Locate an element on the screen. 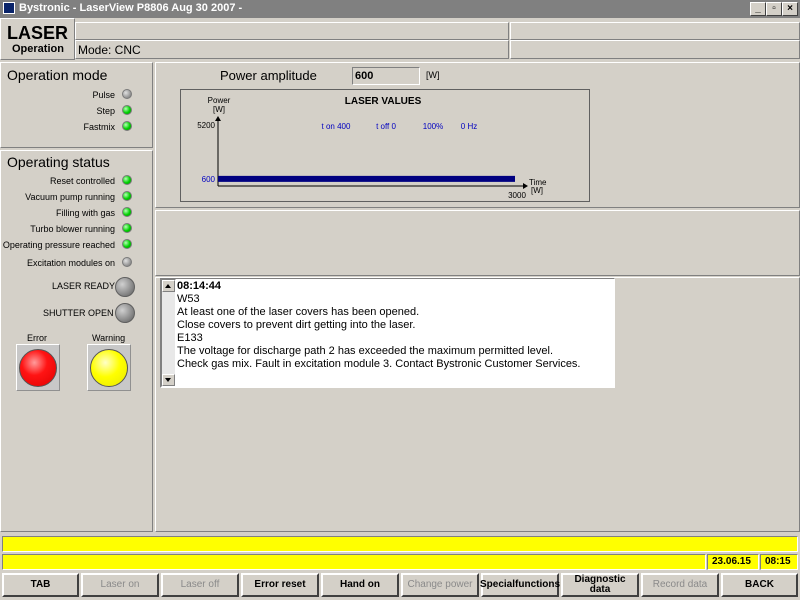  message-scrollbar is located at coordinates (168, 333).